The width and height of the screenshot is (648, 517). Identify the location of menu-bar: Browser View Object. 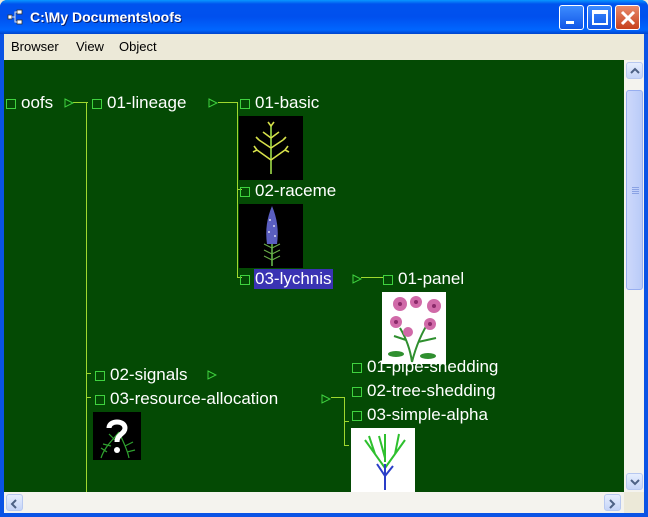
(324, 46).